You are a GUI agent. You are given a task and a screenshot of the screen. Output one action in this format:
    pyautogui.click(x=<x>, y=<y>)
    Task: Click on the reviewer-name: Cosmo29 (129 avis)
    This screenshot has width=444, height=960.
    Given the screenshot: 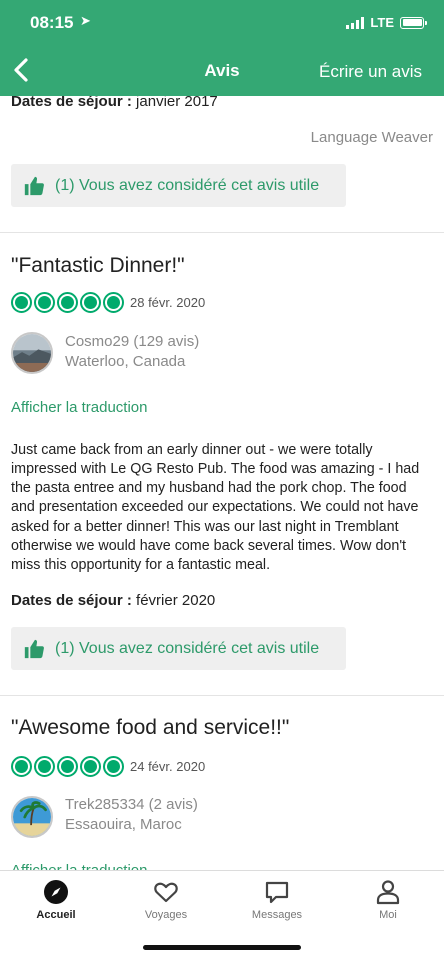 What is the action you would take?
    pyautogui.click(x=132, y=341)
    